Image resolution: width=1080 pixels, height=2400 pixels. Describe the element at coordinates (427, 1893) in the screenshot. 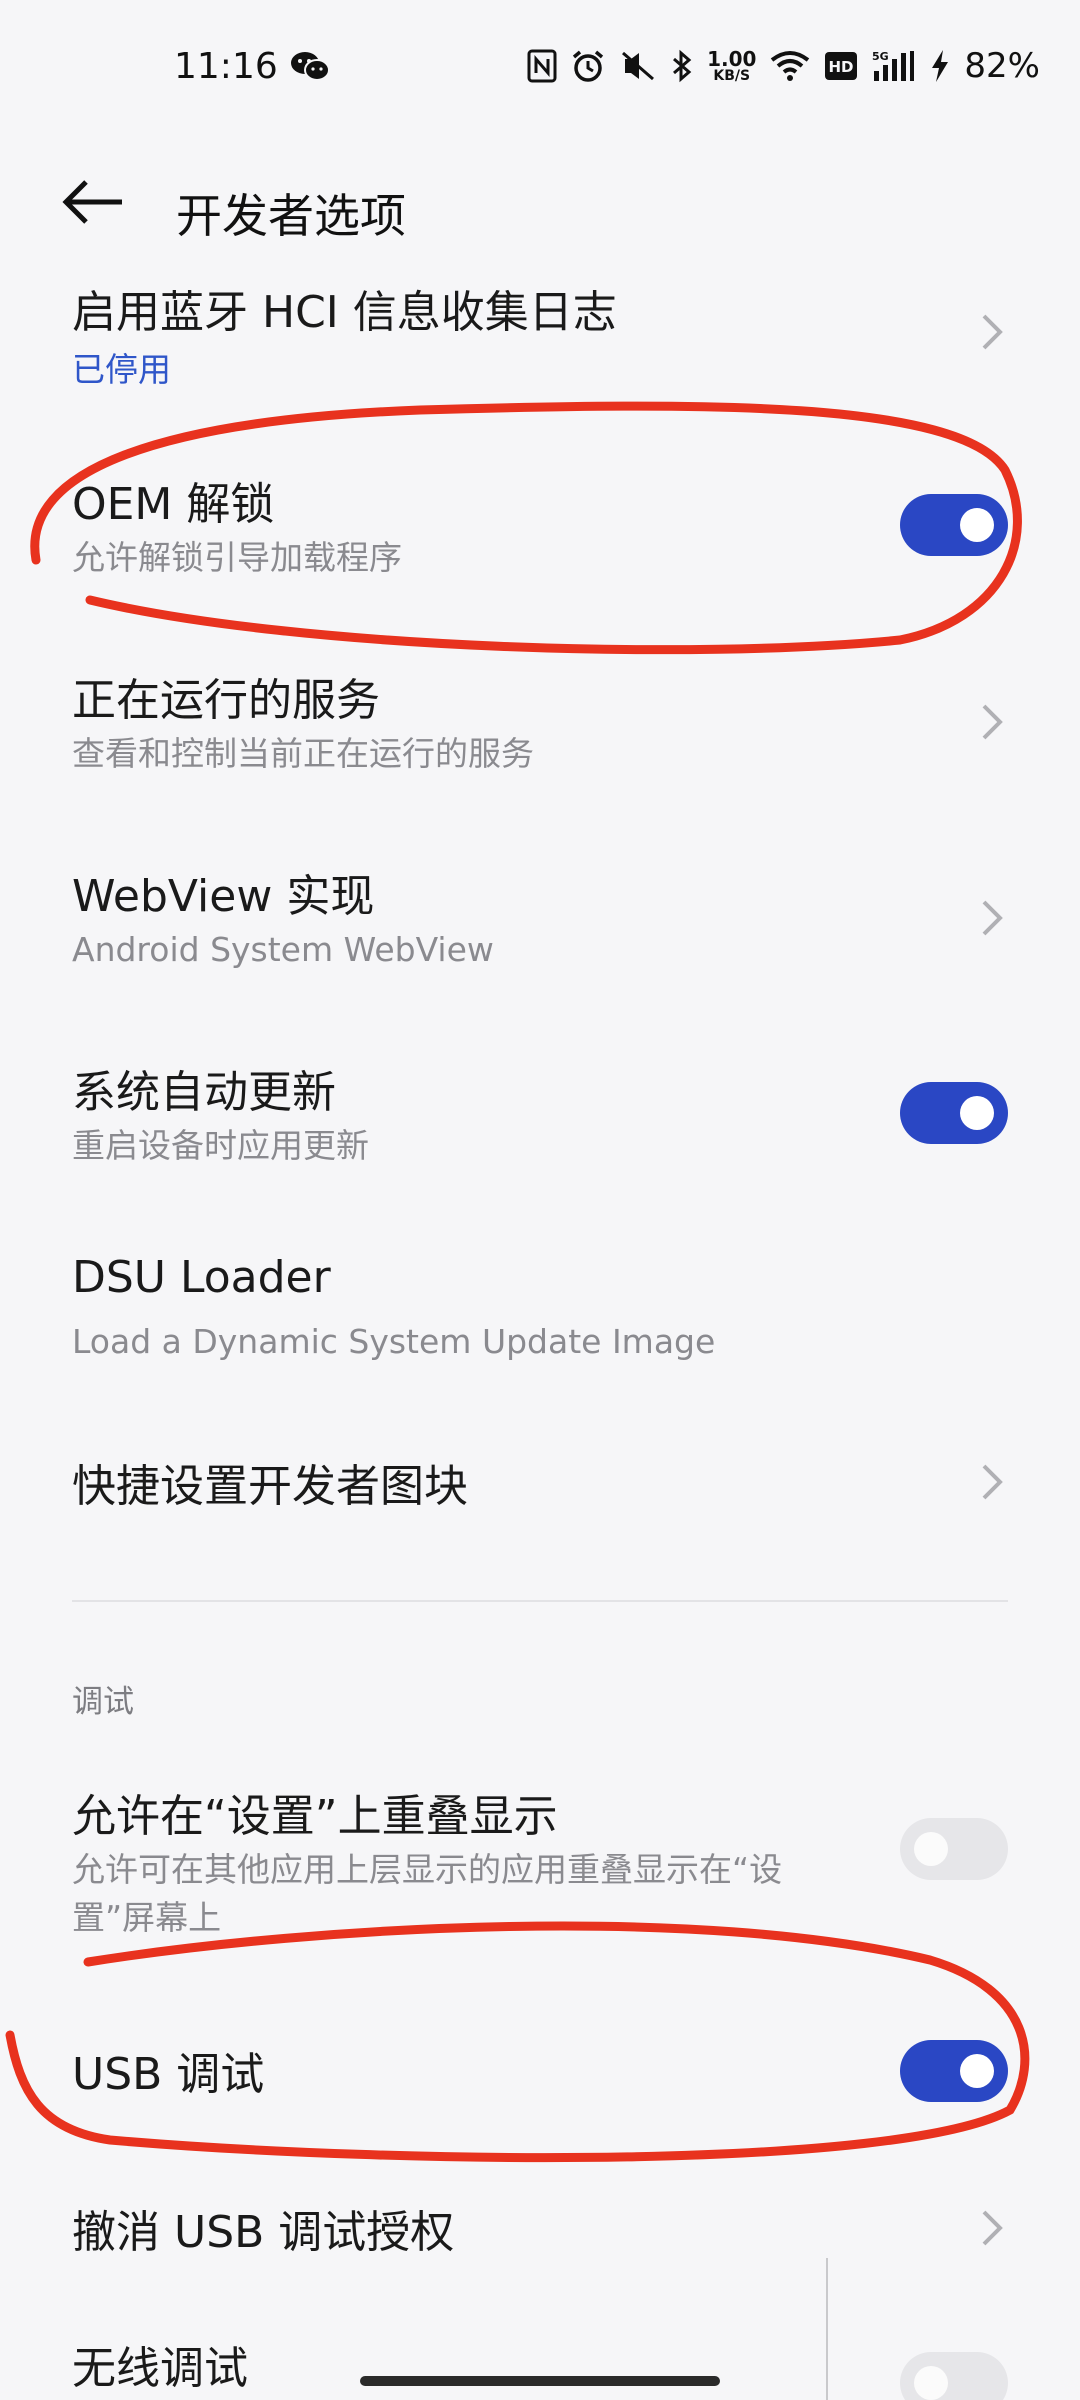

I see `setting-subtitle: 允许可在其他应用上层显示的应用重叠显示在“设置”屏幕上` at that location.